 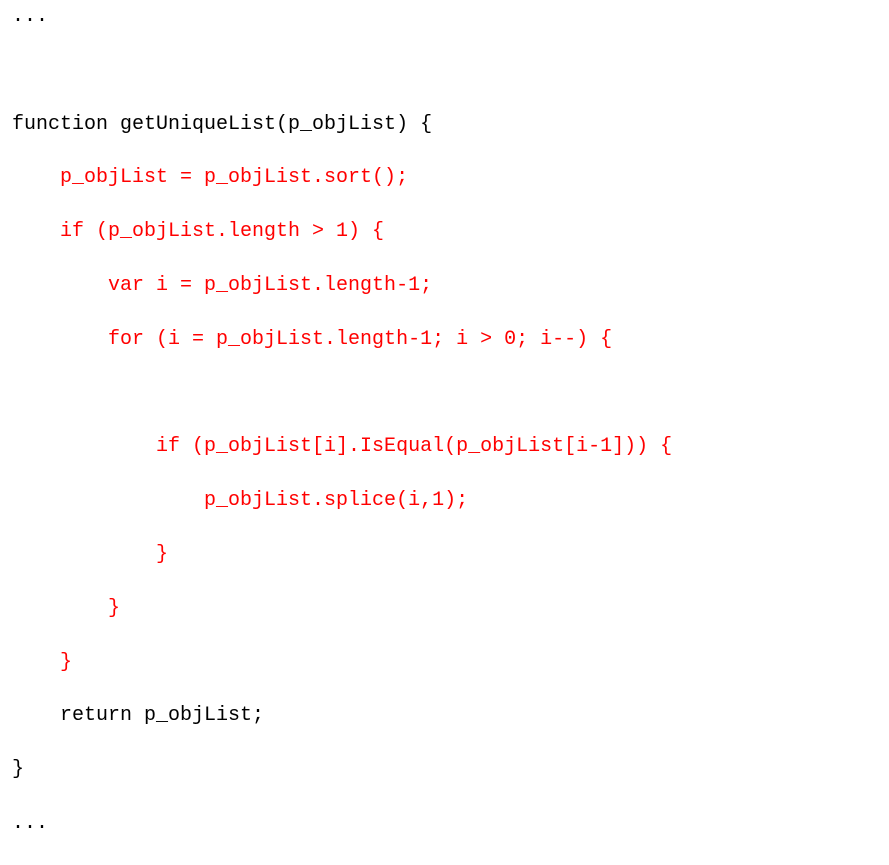 What do you see at coordinates (222, 124) in the screenshot?
I see `code-line-function-signature: function getUniqueList(p_objList) {` at bounding box center [222, 124].